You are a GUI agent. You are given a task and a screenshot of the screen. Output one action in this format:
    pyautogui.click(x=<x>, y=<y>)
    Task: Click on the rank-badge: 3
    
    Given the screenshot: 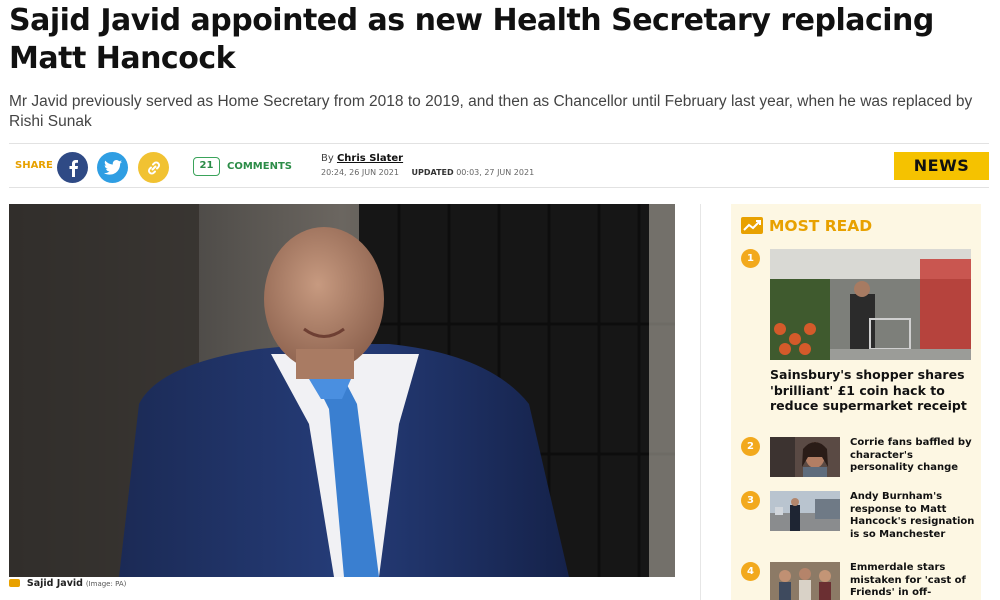 What is the action you would take?
    pyautogui.click(x=750, y=500)
    